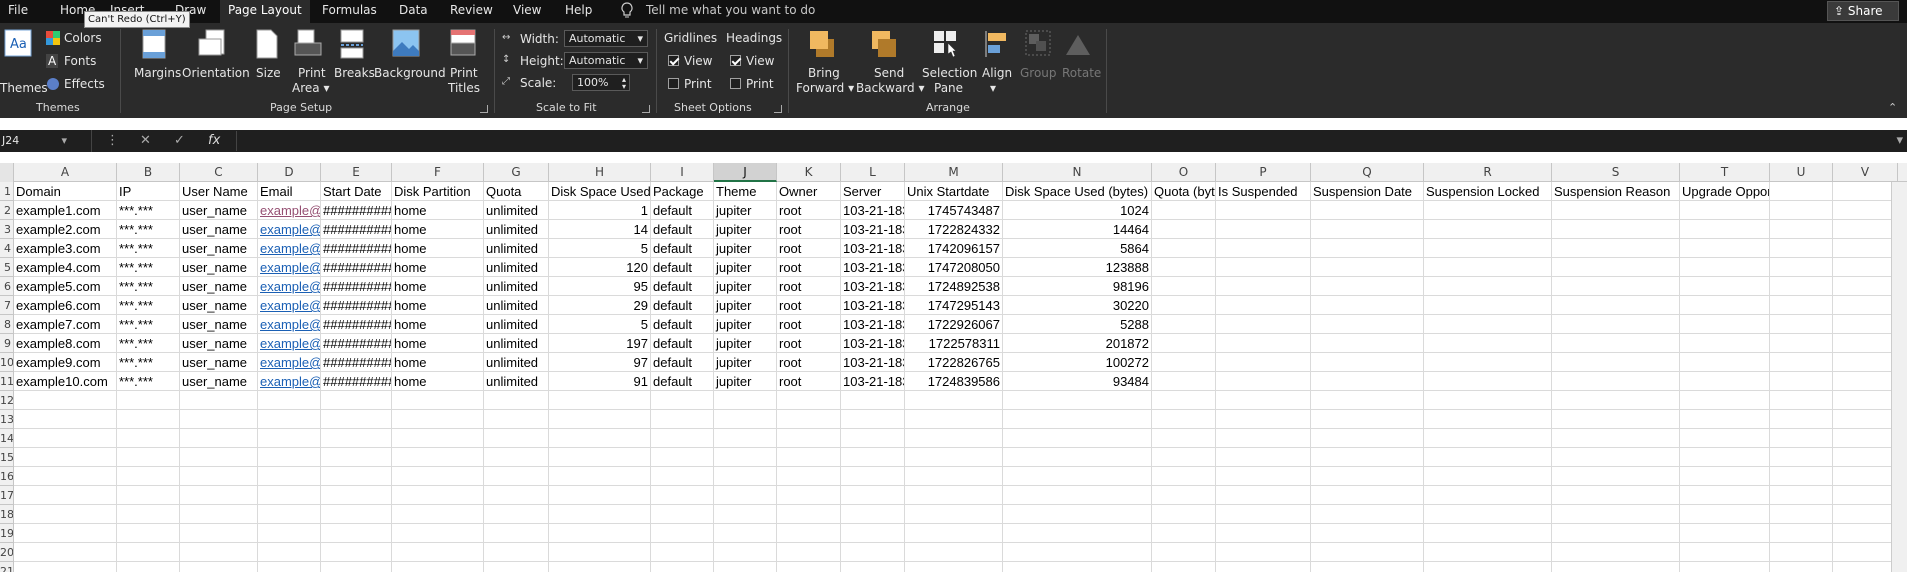 The height and width of the screenshot is (572, 1907). I want to click on vertical-scrollbar, so click(1899, 377).